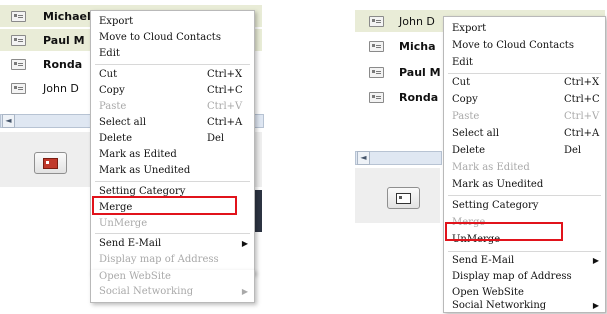 The height and width of the screenshot is (314, 607). Describe the element at coordinates (504, 231) in the screenshot. I see `highlight-box-unmerge` at that location.